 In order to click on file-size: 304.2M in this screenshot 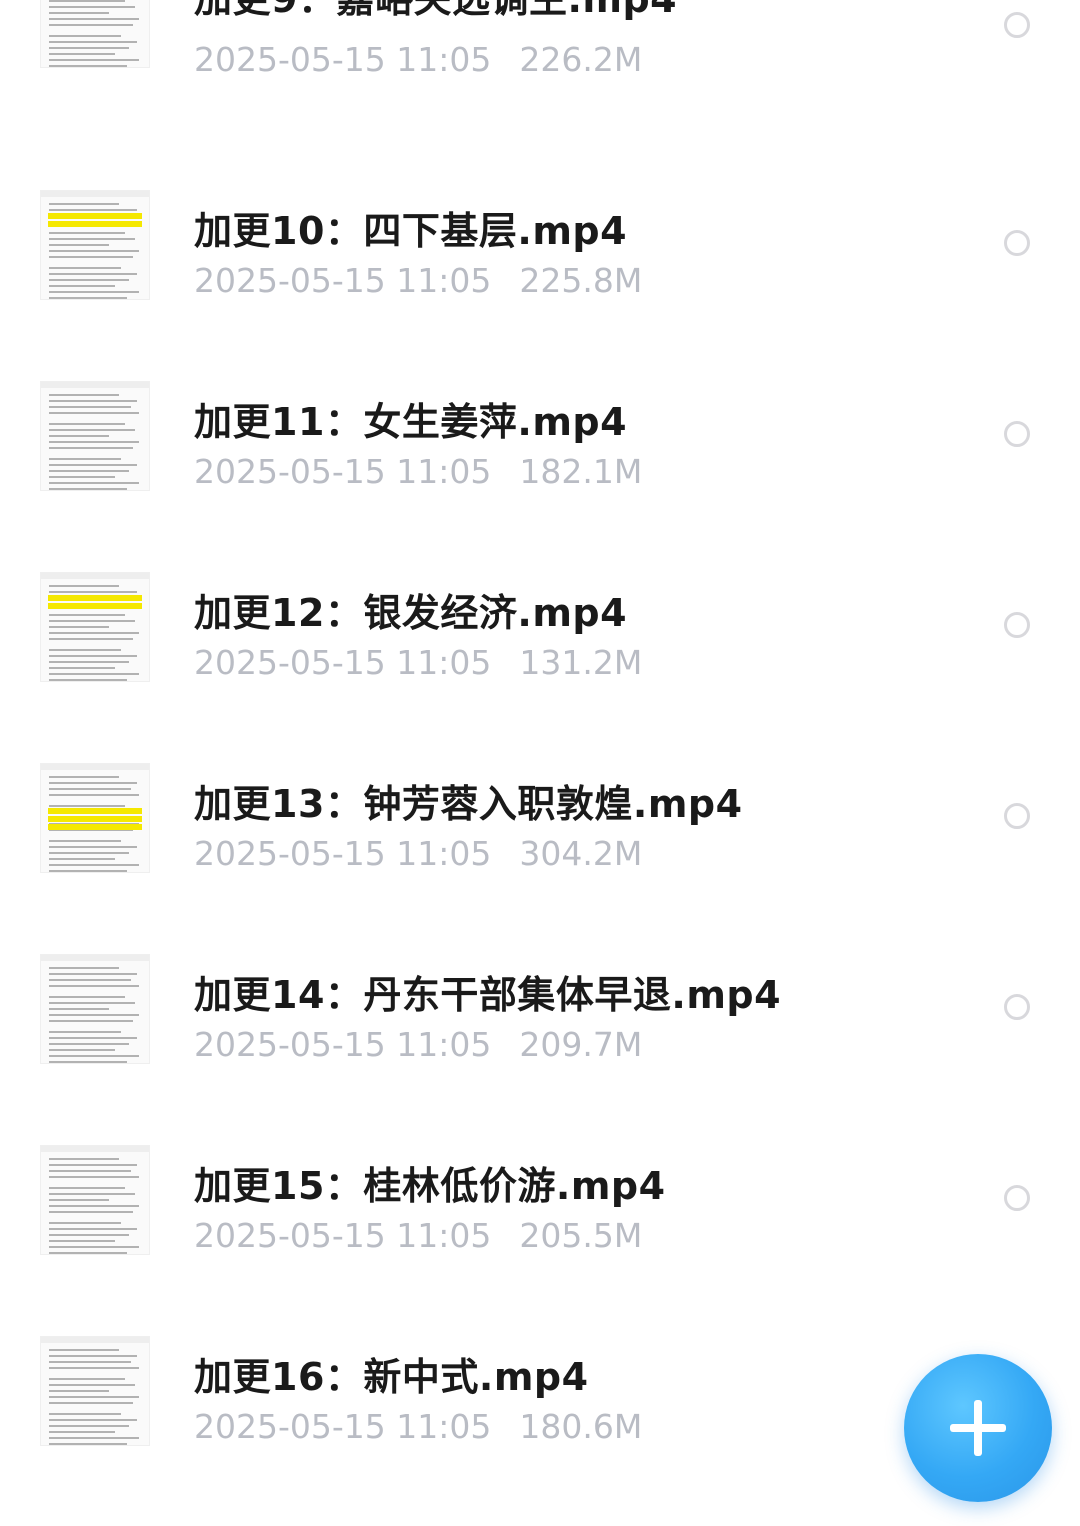, I will do `click(581, 853)`.